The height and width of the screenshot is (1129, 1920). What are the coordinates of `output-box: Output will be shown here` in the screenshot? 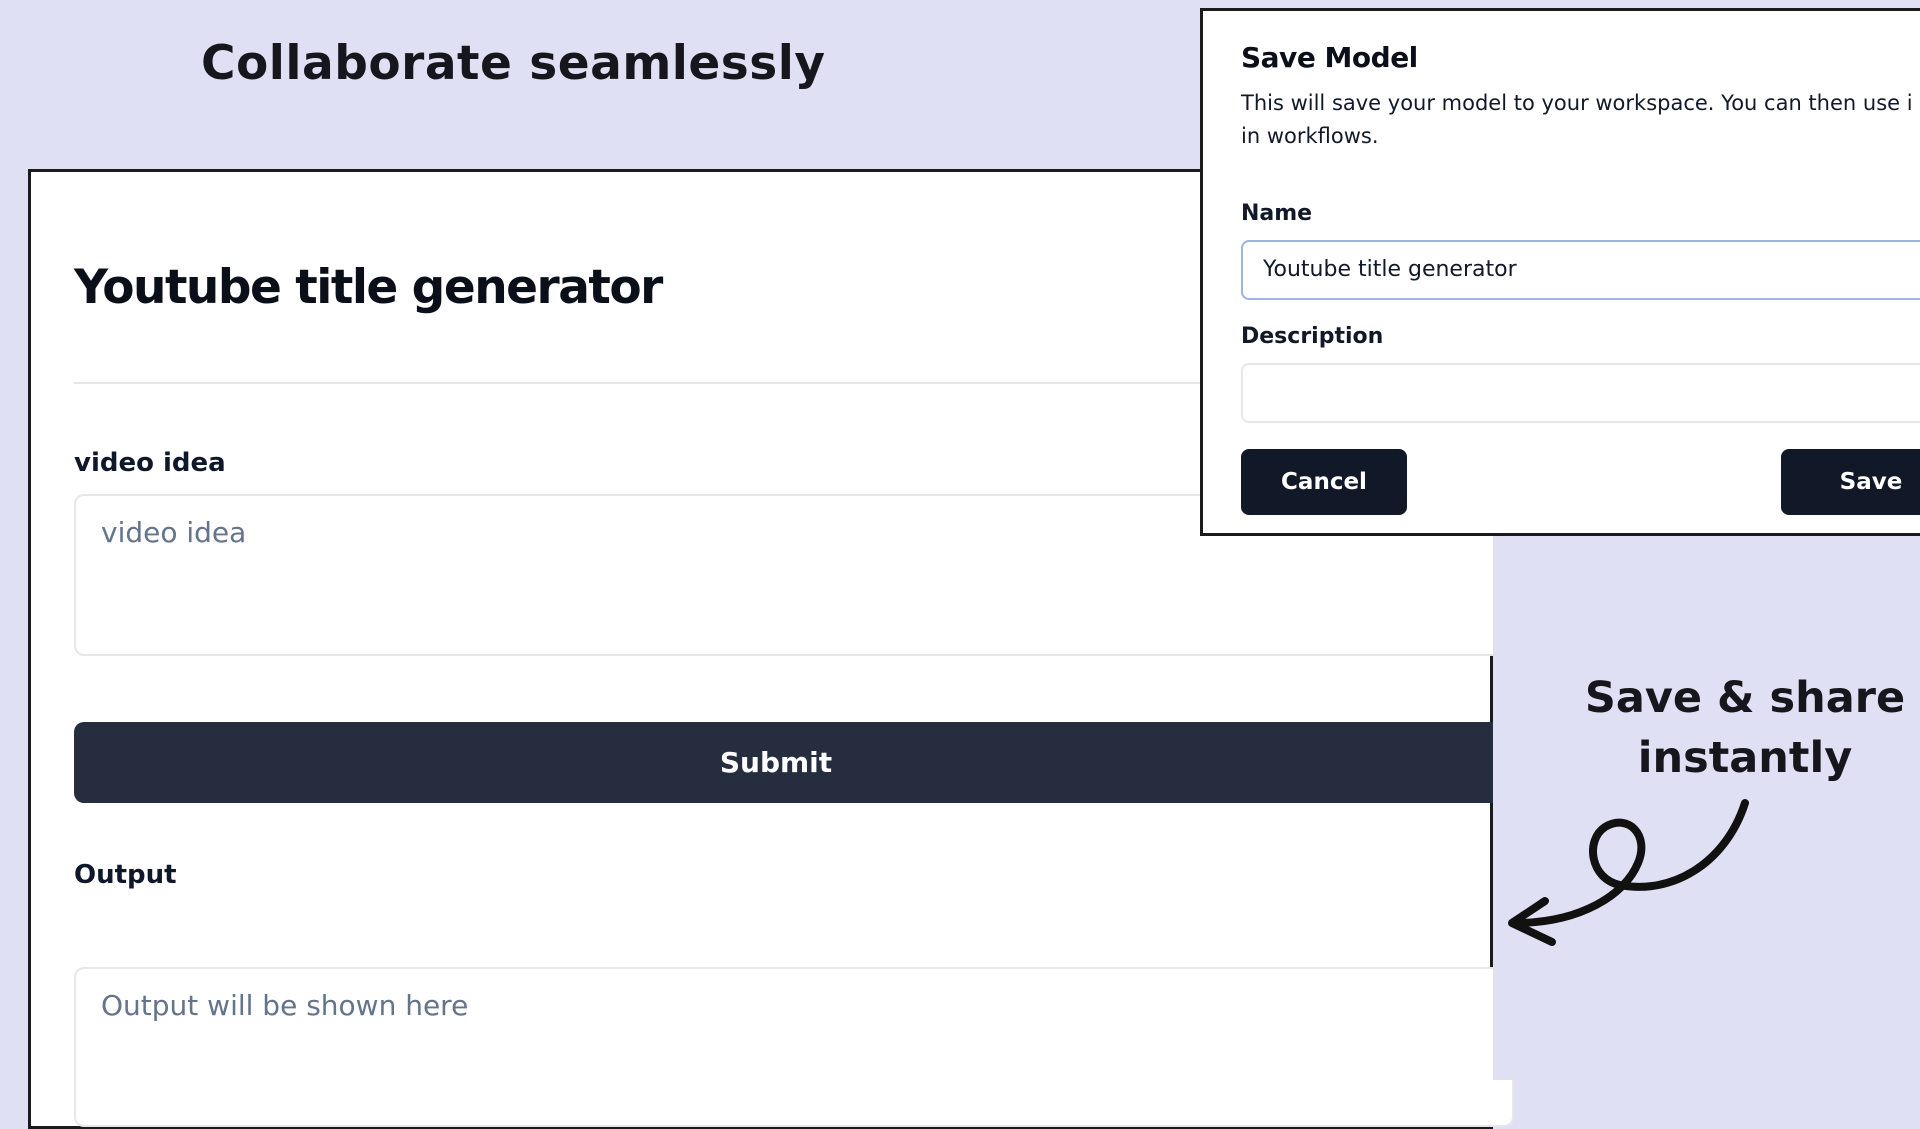 It's located at (794, 1047).